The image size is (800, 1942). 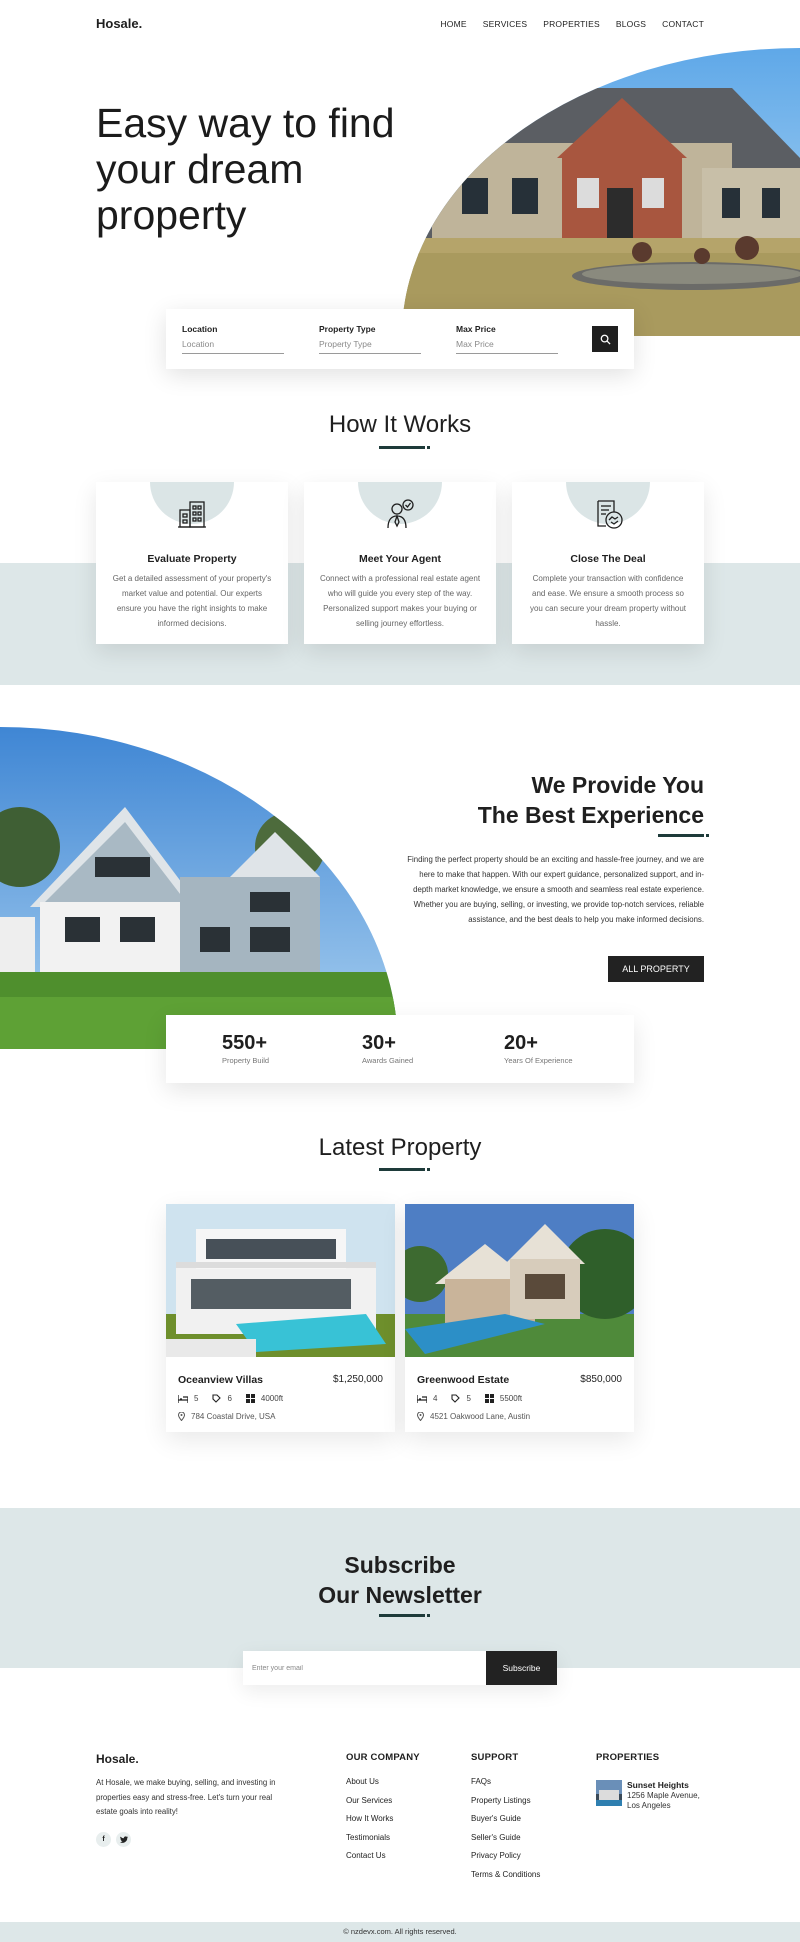 What do you see at coordinates (400, 1580) in the screenshot?
I see `newsletter-title: Subscribe Our Newsletter` at bounding box center [400, 1580].